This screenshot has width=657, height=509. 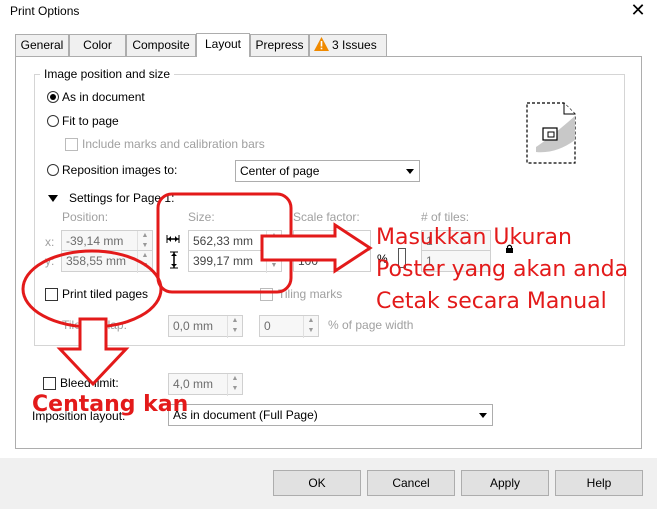 What do you see at coordinates (93, 352) in the screenshot?
I see `annotation-down-arrow` at bounding box center [93, 352].